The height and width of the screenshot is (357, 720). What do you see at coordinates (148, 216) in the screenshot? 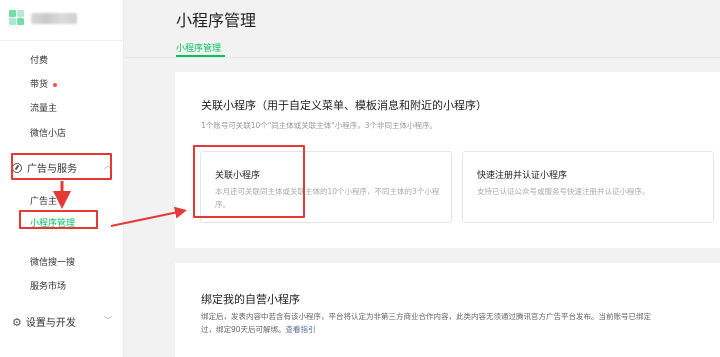
I see `arrow-right` at bounding box center [148, 216].